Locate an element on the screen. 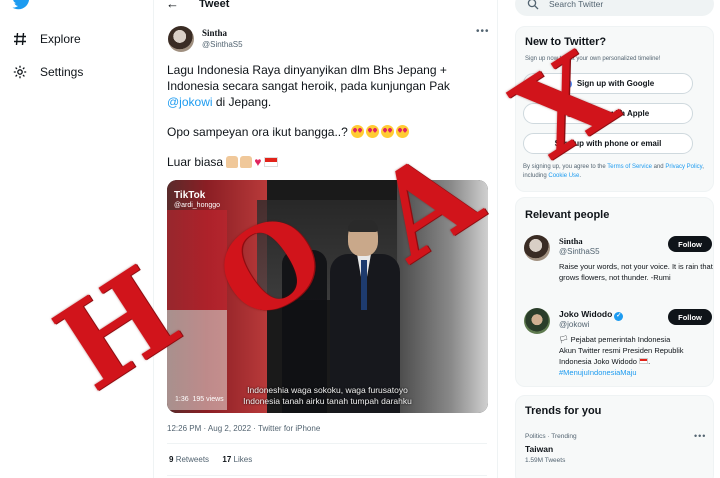 This screenshot has height=478, width=720. google-signup-label: Sign up with Google is located at coordinates (615, 83).